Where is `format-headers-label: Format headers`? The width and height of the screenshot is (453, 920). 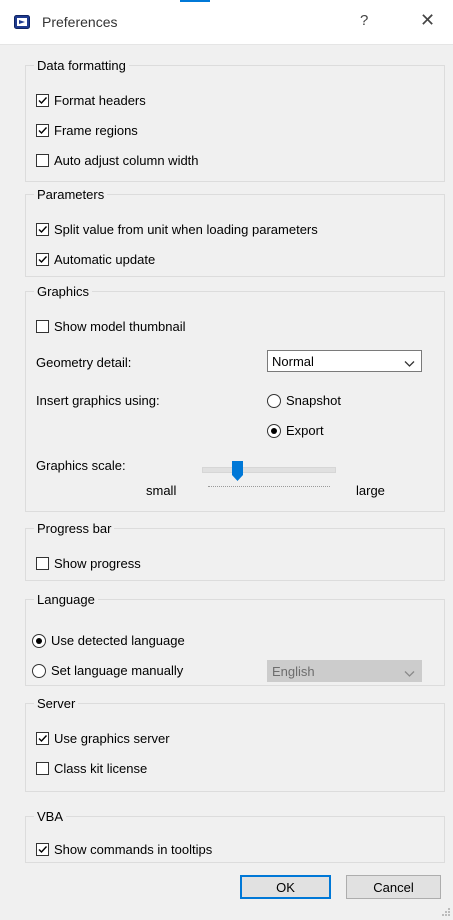
format-headers-label: Format headers is located at coordinates (100, 100).